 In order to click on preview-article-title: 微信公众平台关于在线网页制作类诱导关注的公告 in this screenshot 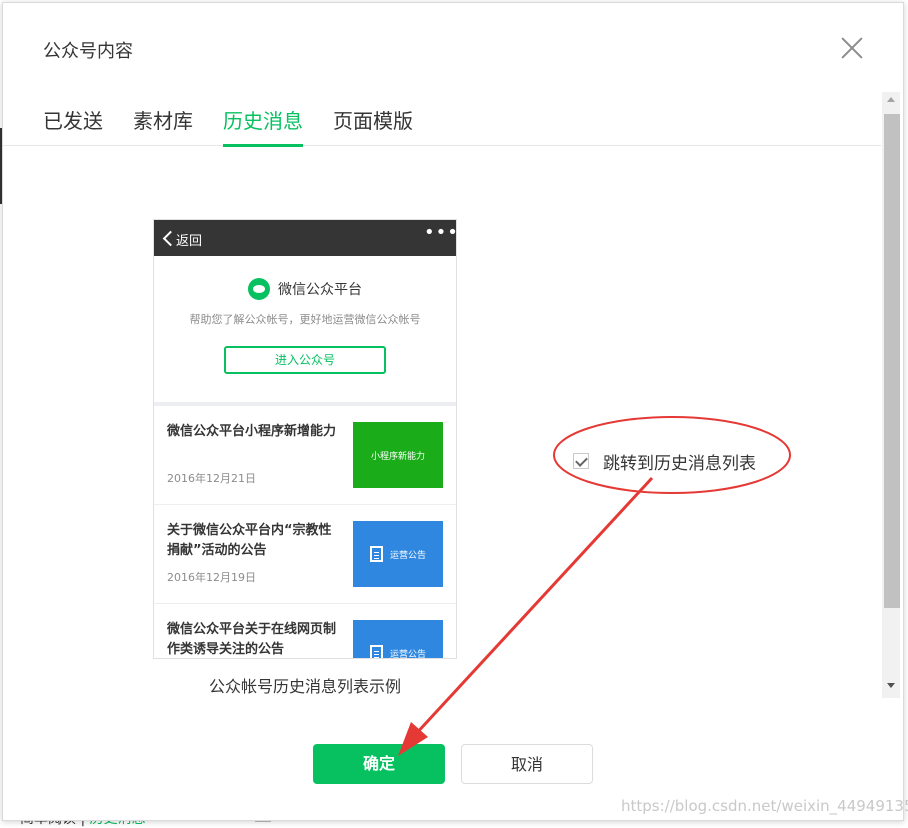, I will do `click(252, 639)`.